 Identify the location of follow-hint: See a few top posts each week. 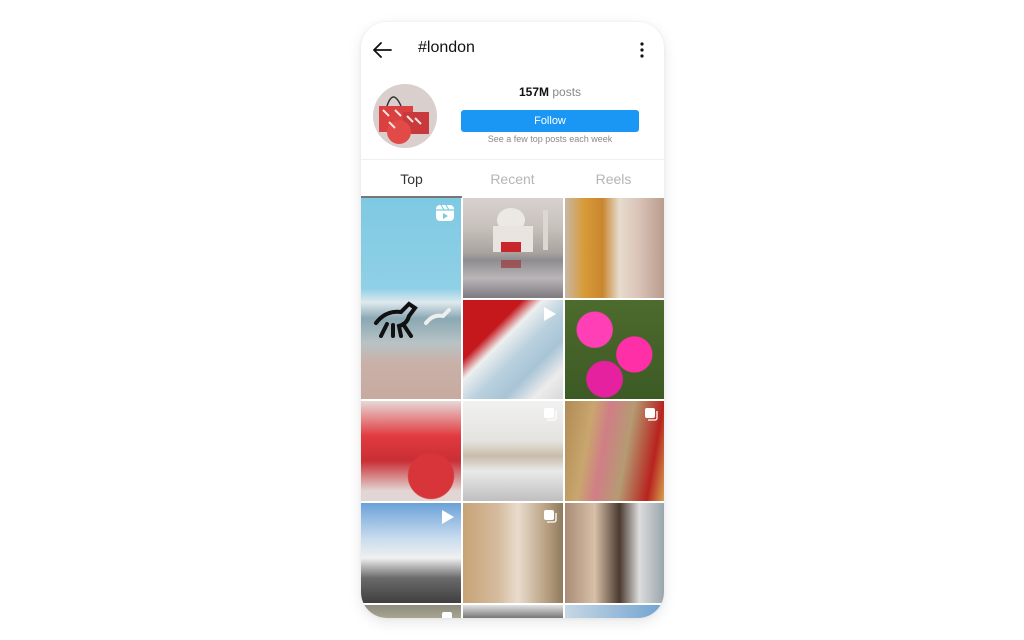
(550, 139).